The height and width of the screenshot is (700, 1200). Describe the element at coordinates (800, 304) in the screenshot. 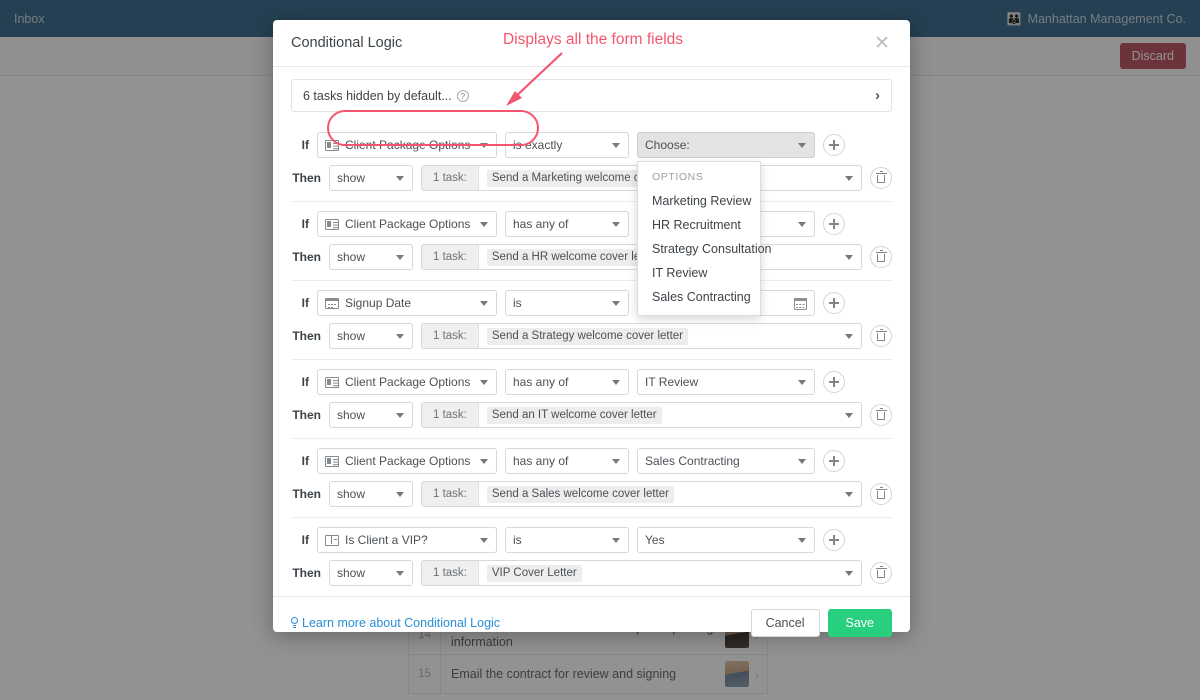

I see `calendar-icon` at that location.